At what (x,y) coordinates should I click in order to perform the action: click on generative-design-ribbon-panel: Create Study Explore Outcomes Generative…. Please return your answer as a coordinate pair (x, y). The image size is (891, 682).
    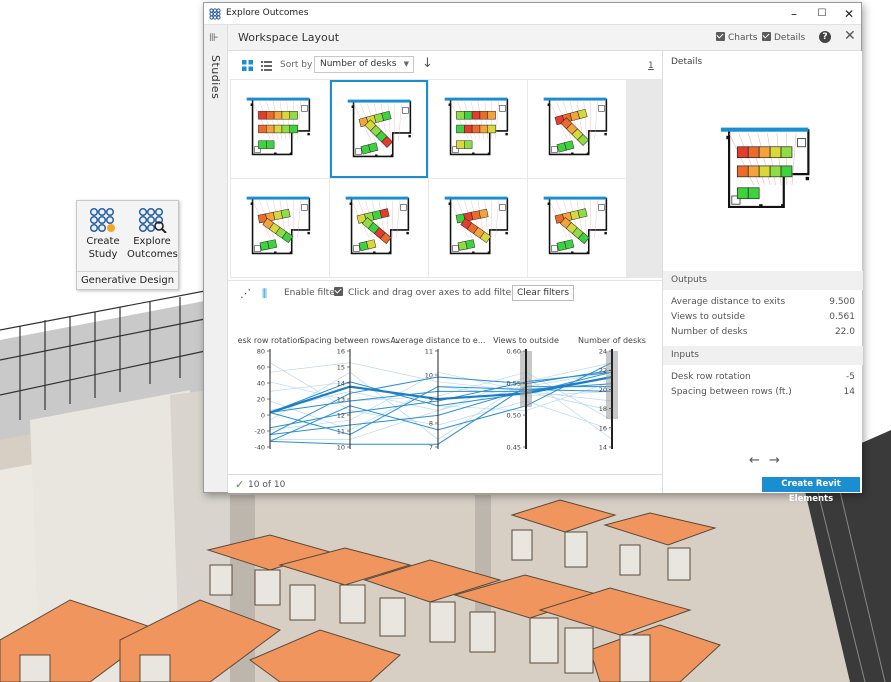
    Looking at the image, I should click on (127, 245).